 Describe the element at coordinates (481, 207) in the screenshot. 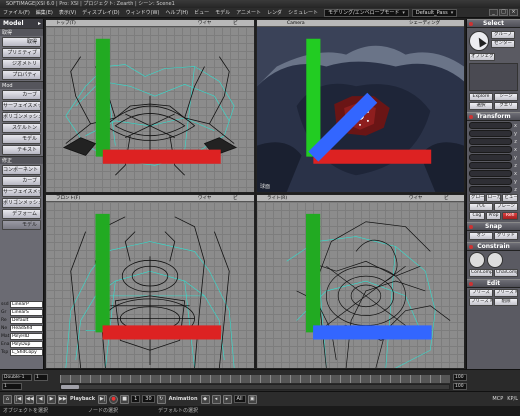

I see `par-button: パル` at that location.